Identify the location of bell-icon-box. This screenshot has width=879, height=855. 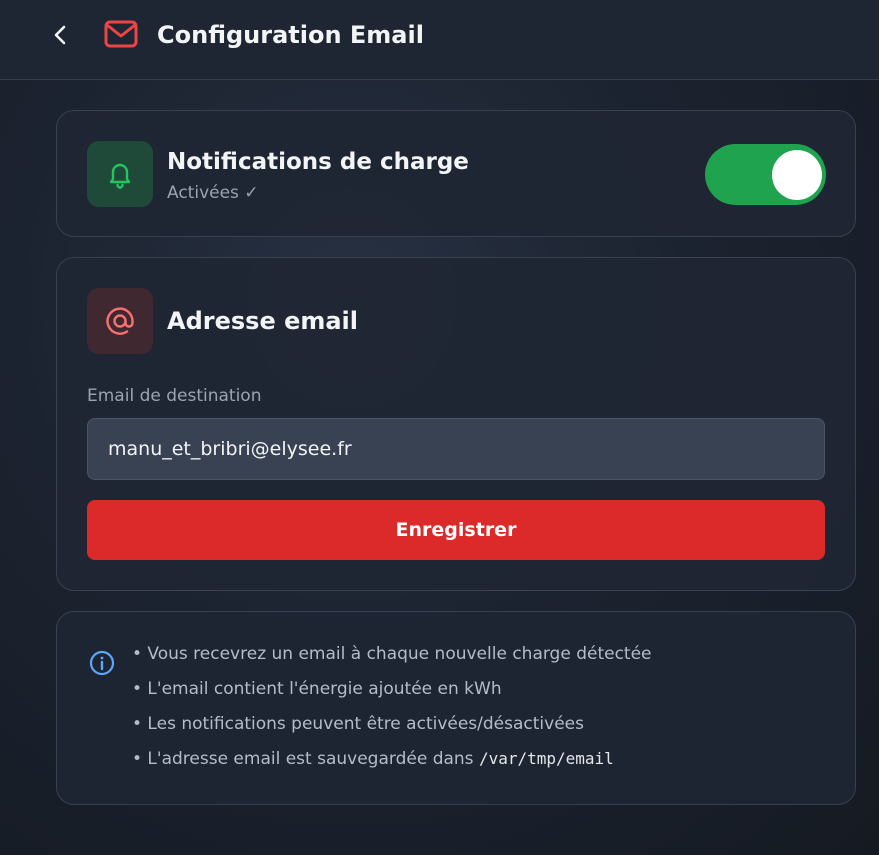
(120, 174).